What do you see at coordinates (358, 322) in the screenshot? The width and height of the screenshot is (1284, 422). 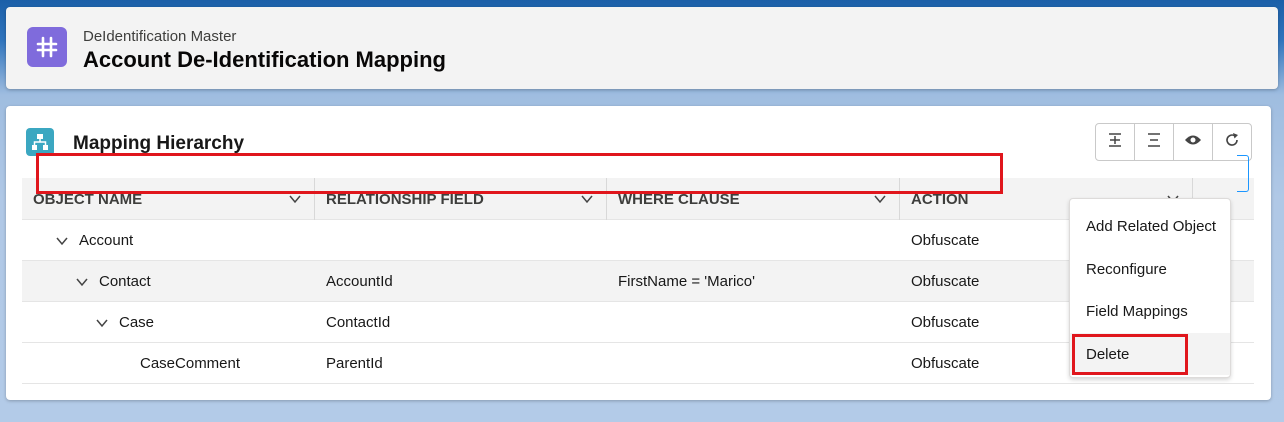 I see `relationship-cell: ContactId` at bounding box center [358, 322].